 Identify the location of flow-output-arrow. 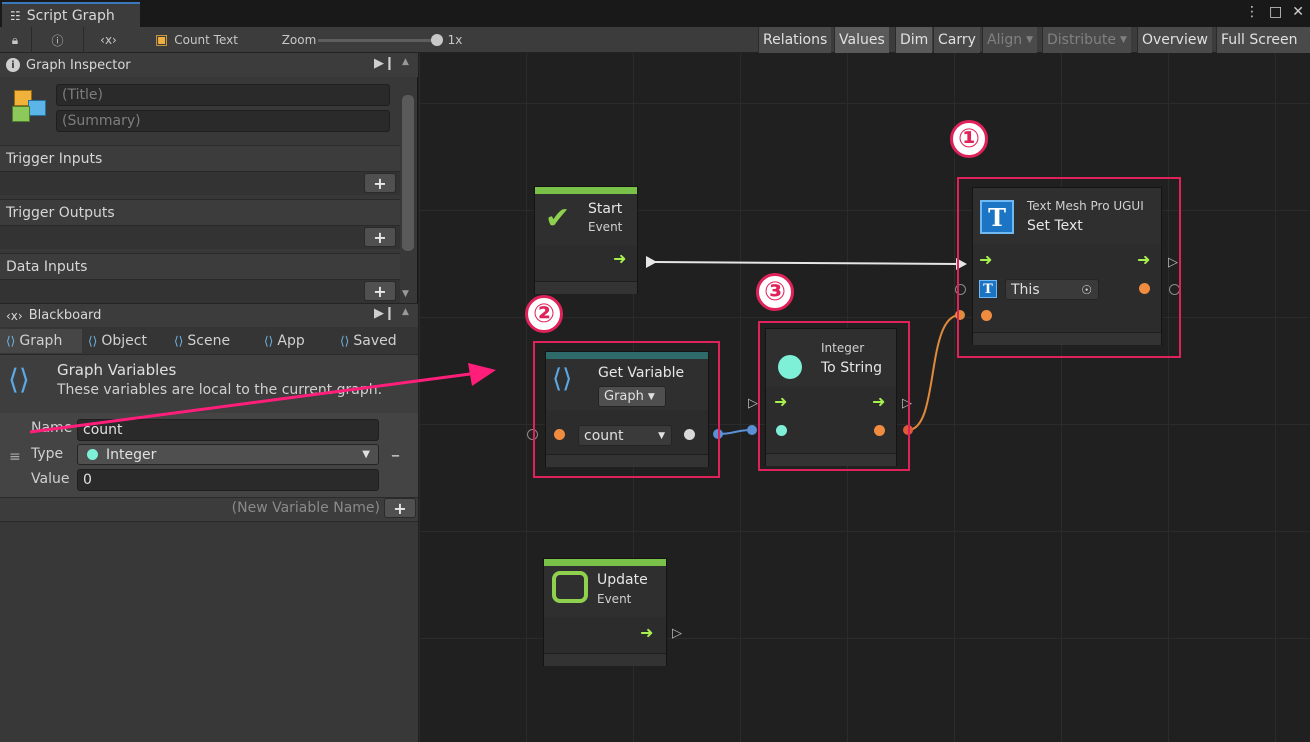
(651, 262).